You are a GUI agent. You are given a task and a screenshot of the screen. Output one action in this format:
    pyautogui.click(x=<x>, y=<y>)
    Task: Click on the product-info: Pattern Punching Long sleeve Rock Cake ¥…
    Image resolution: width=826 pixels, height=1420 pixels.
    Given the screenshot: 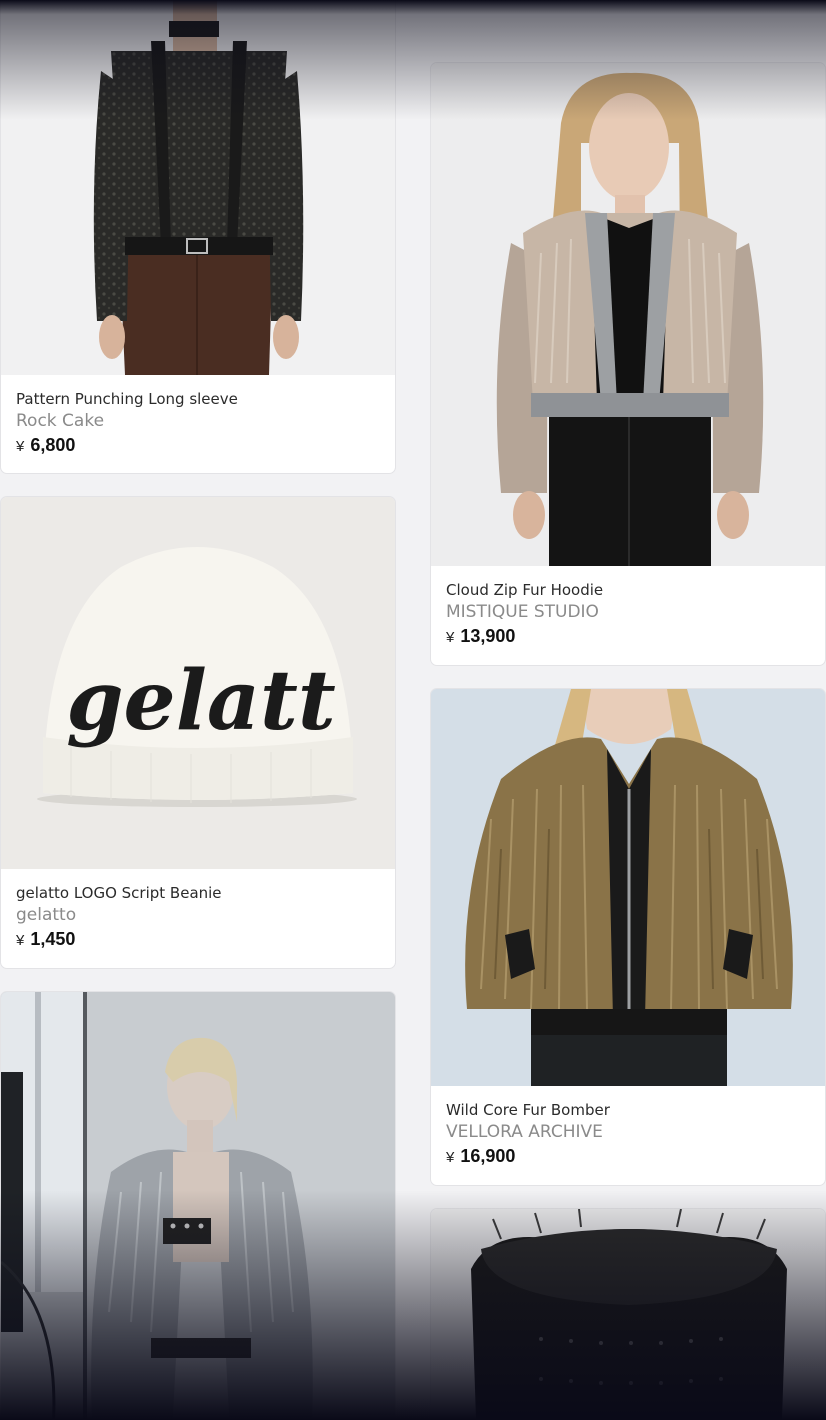 What is the action you would take?
    pyautogui.click(x=198, y=417)
    